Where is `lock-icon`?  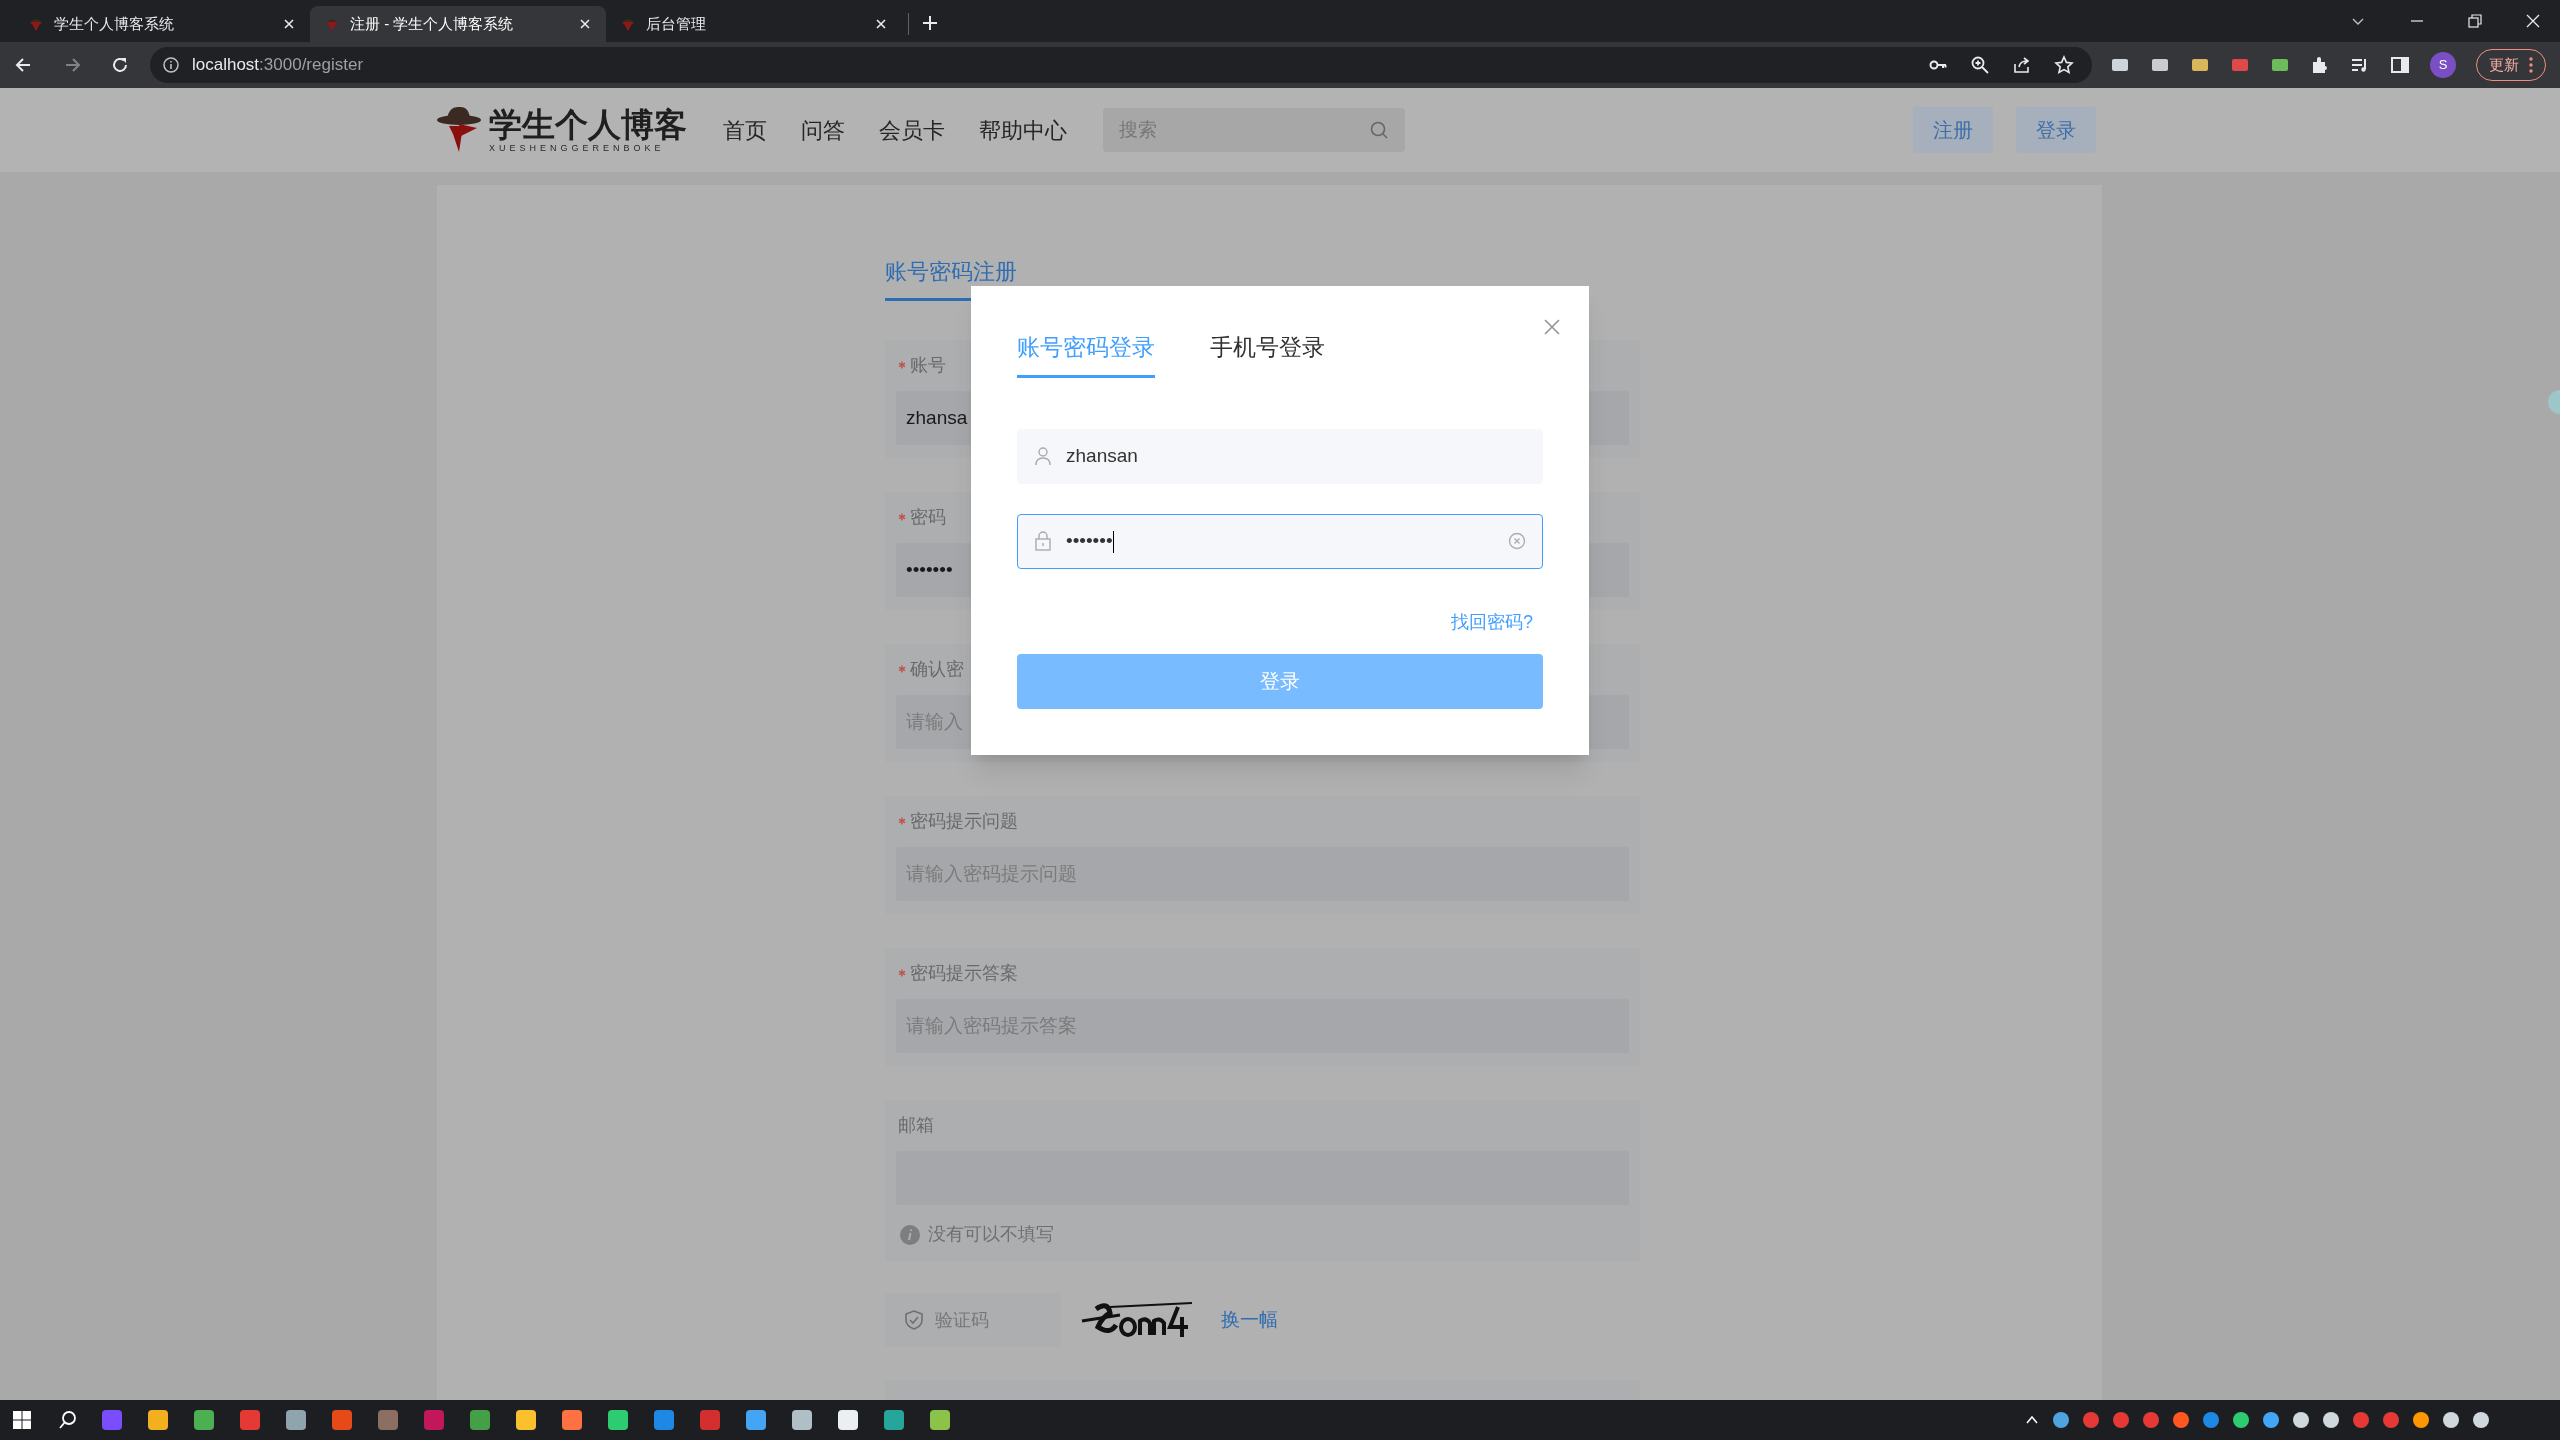 lock-icon is located at coordinates (1043, 541).